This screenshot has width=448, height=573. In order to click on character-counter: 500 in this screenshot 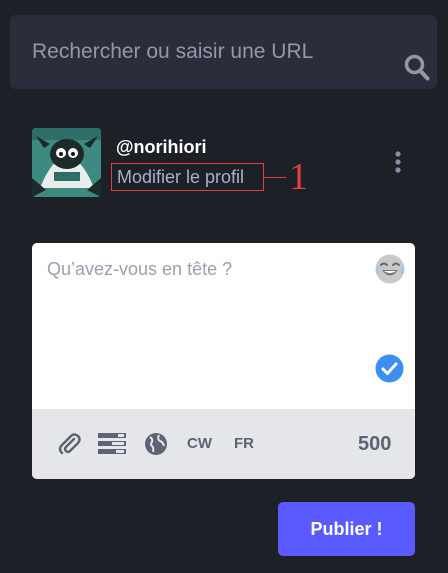, I will do `click(375, 444)`.